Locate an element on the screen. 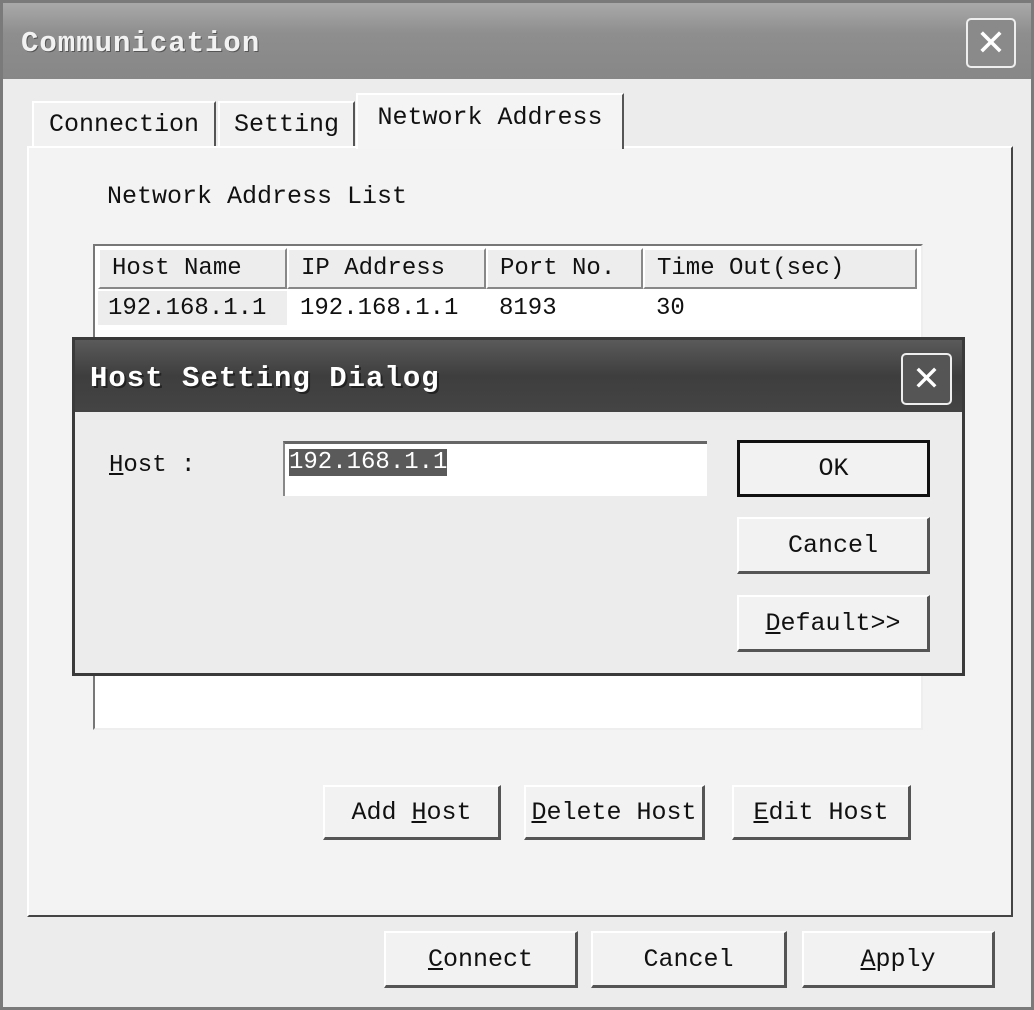 This screenshot has height=1010, width=1034. tab-label: Connection is located at coordinates (124, 124).